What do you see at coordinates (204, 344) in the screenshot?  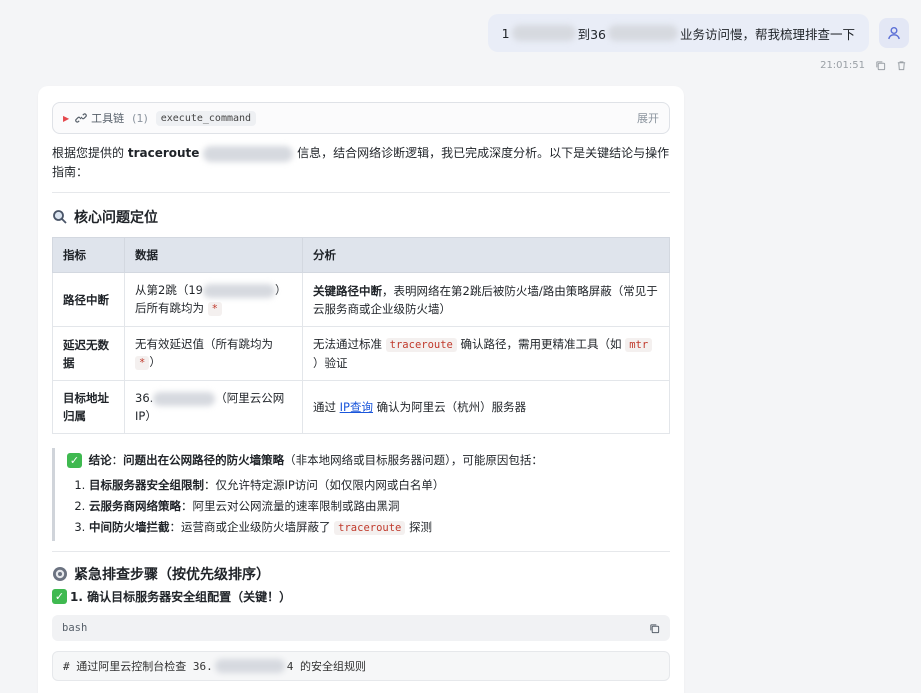 I see `cell-text: 无有效延迟值（所有跳均为` at bounding box center [204, 344].